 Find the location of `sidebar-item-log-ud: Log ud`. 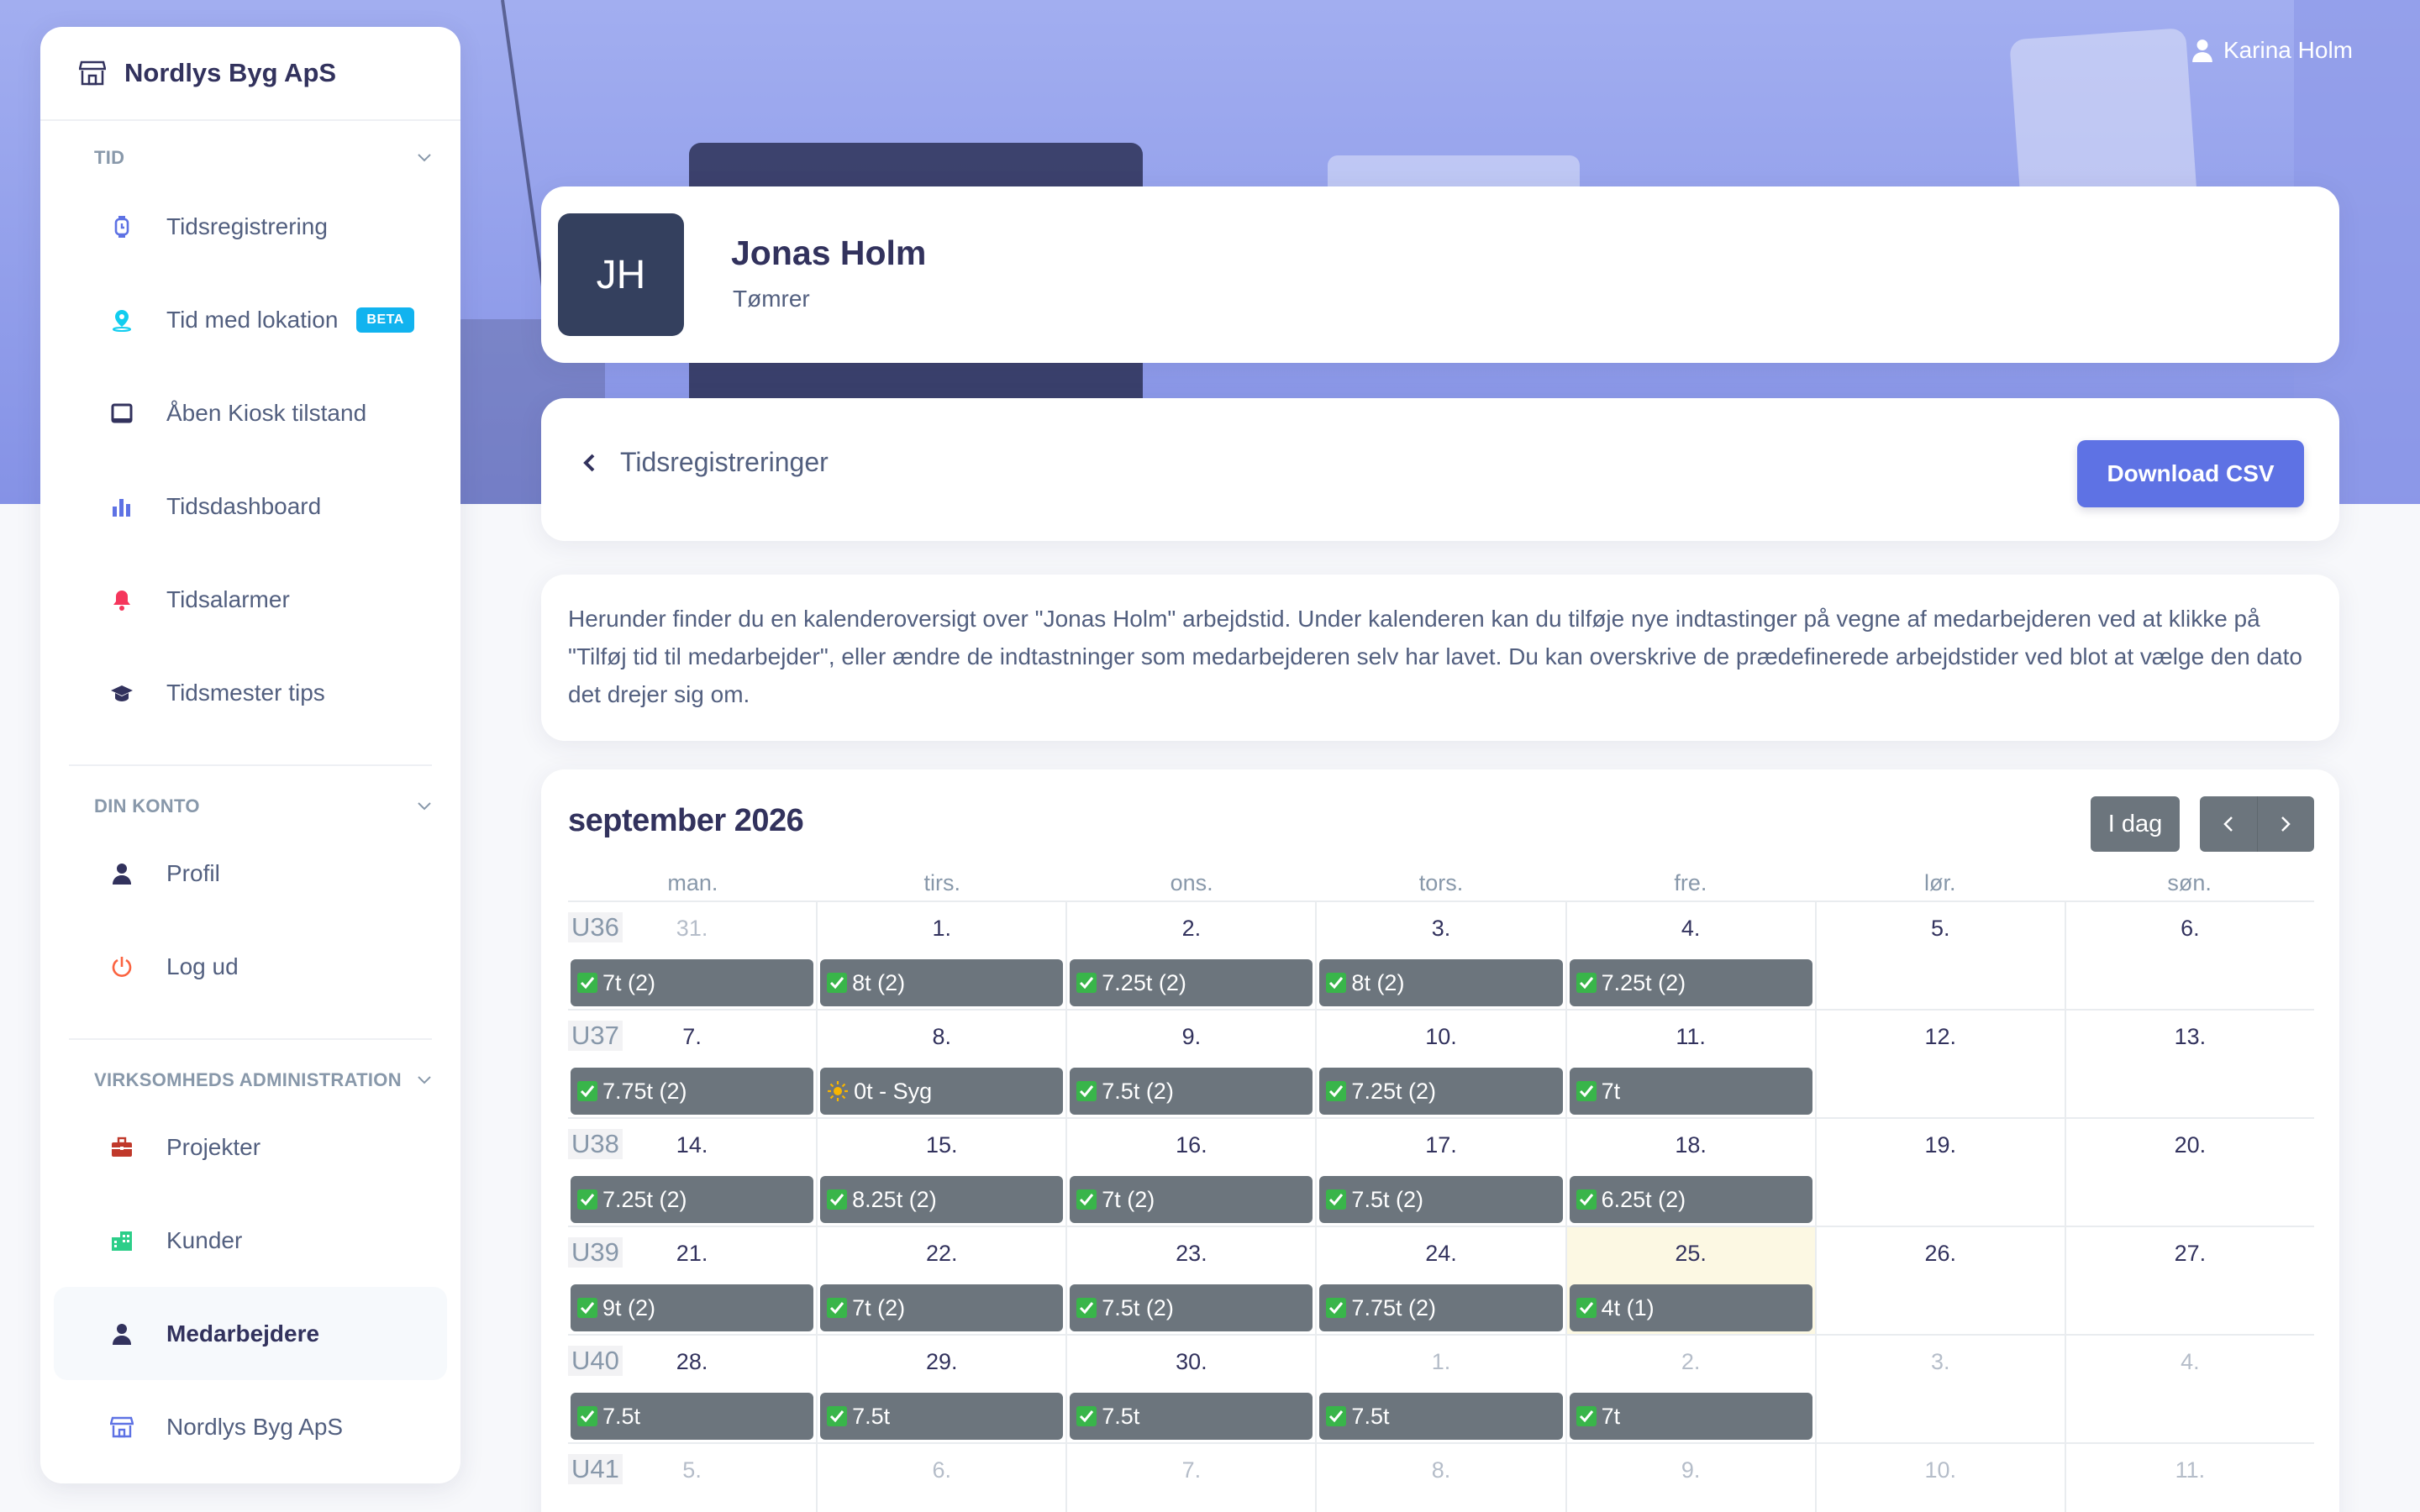

sidebar-item-log-ud: Log ud is located at coordinates (250, 966).